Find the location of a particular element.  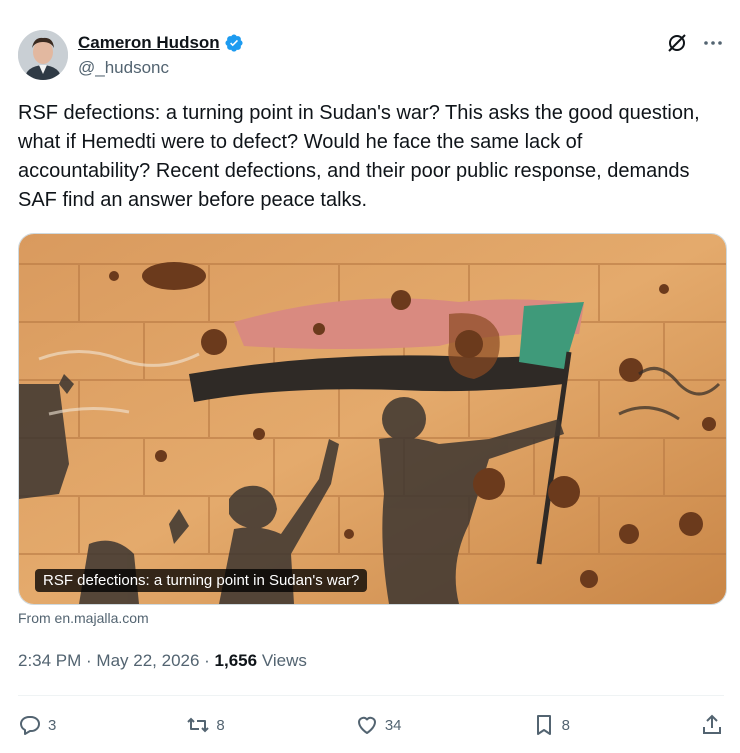

repost-button: 8 is located at coordinates (205, 725).